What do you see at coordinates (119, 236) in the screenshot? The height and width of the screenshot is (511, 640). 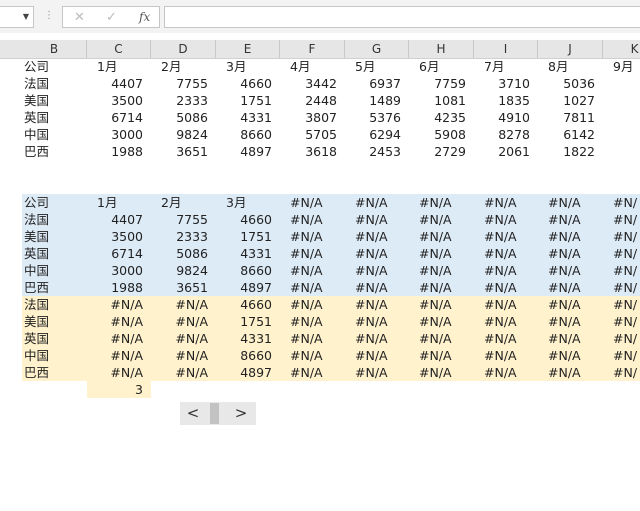 I see `cell: 3500` at bounding box center [119, 236].